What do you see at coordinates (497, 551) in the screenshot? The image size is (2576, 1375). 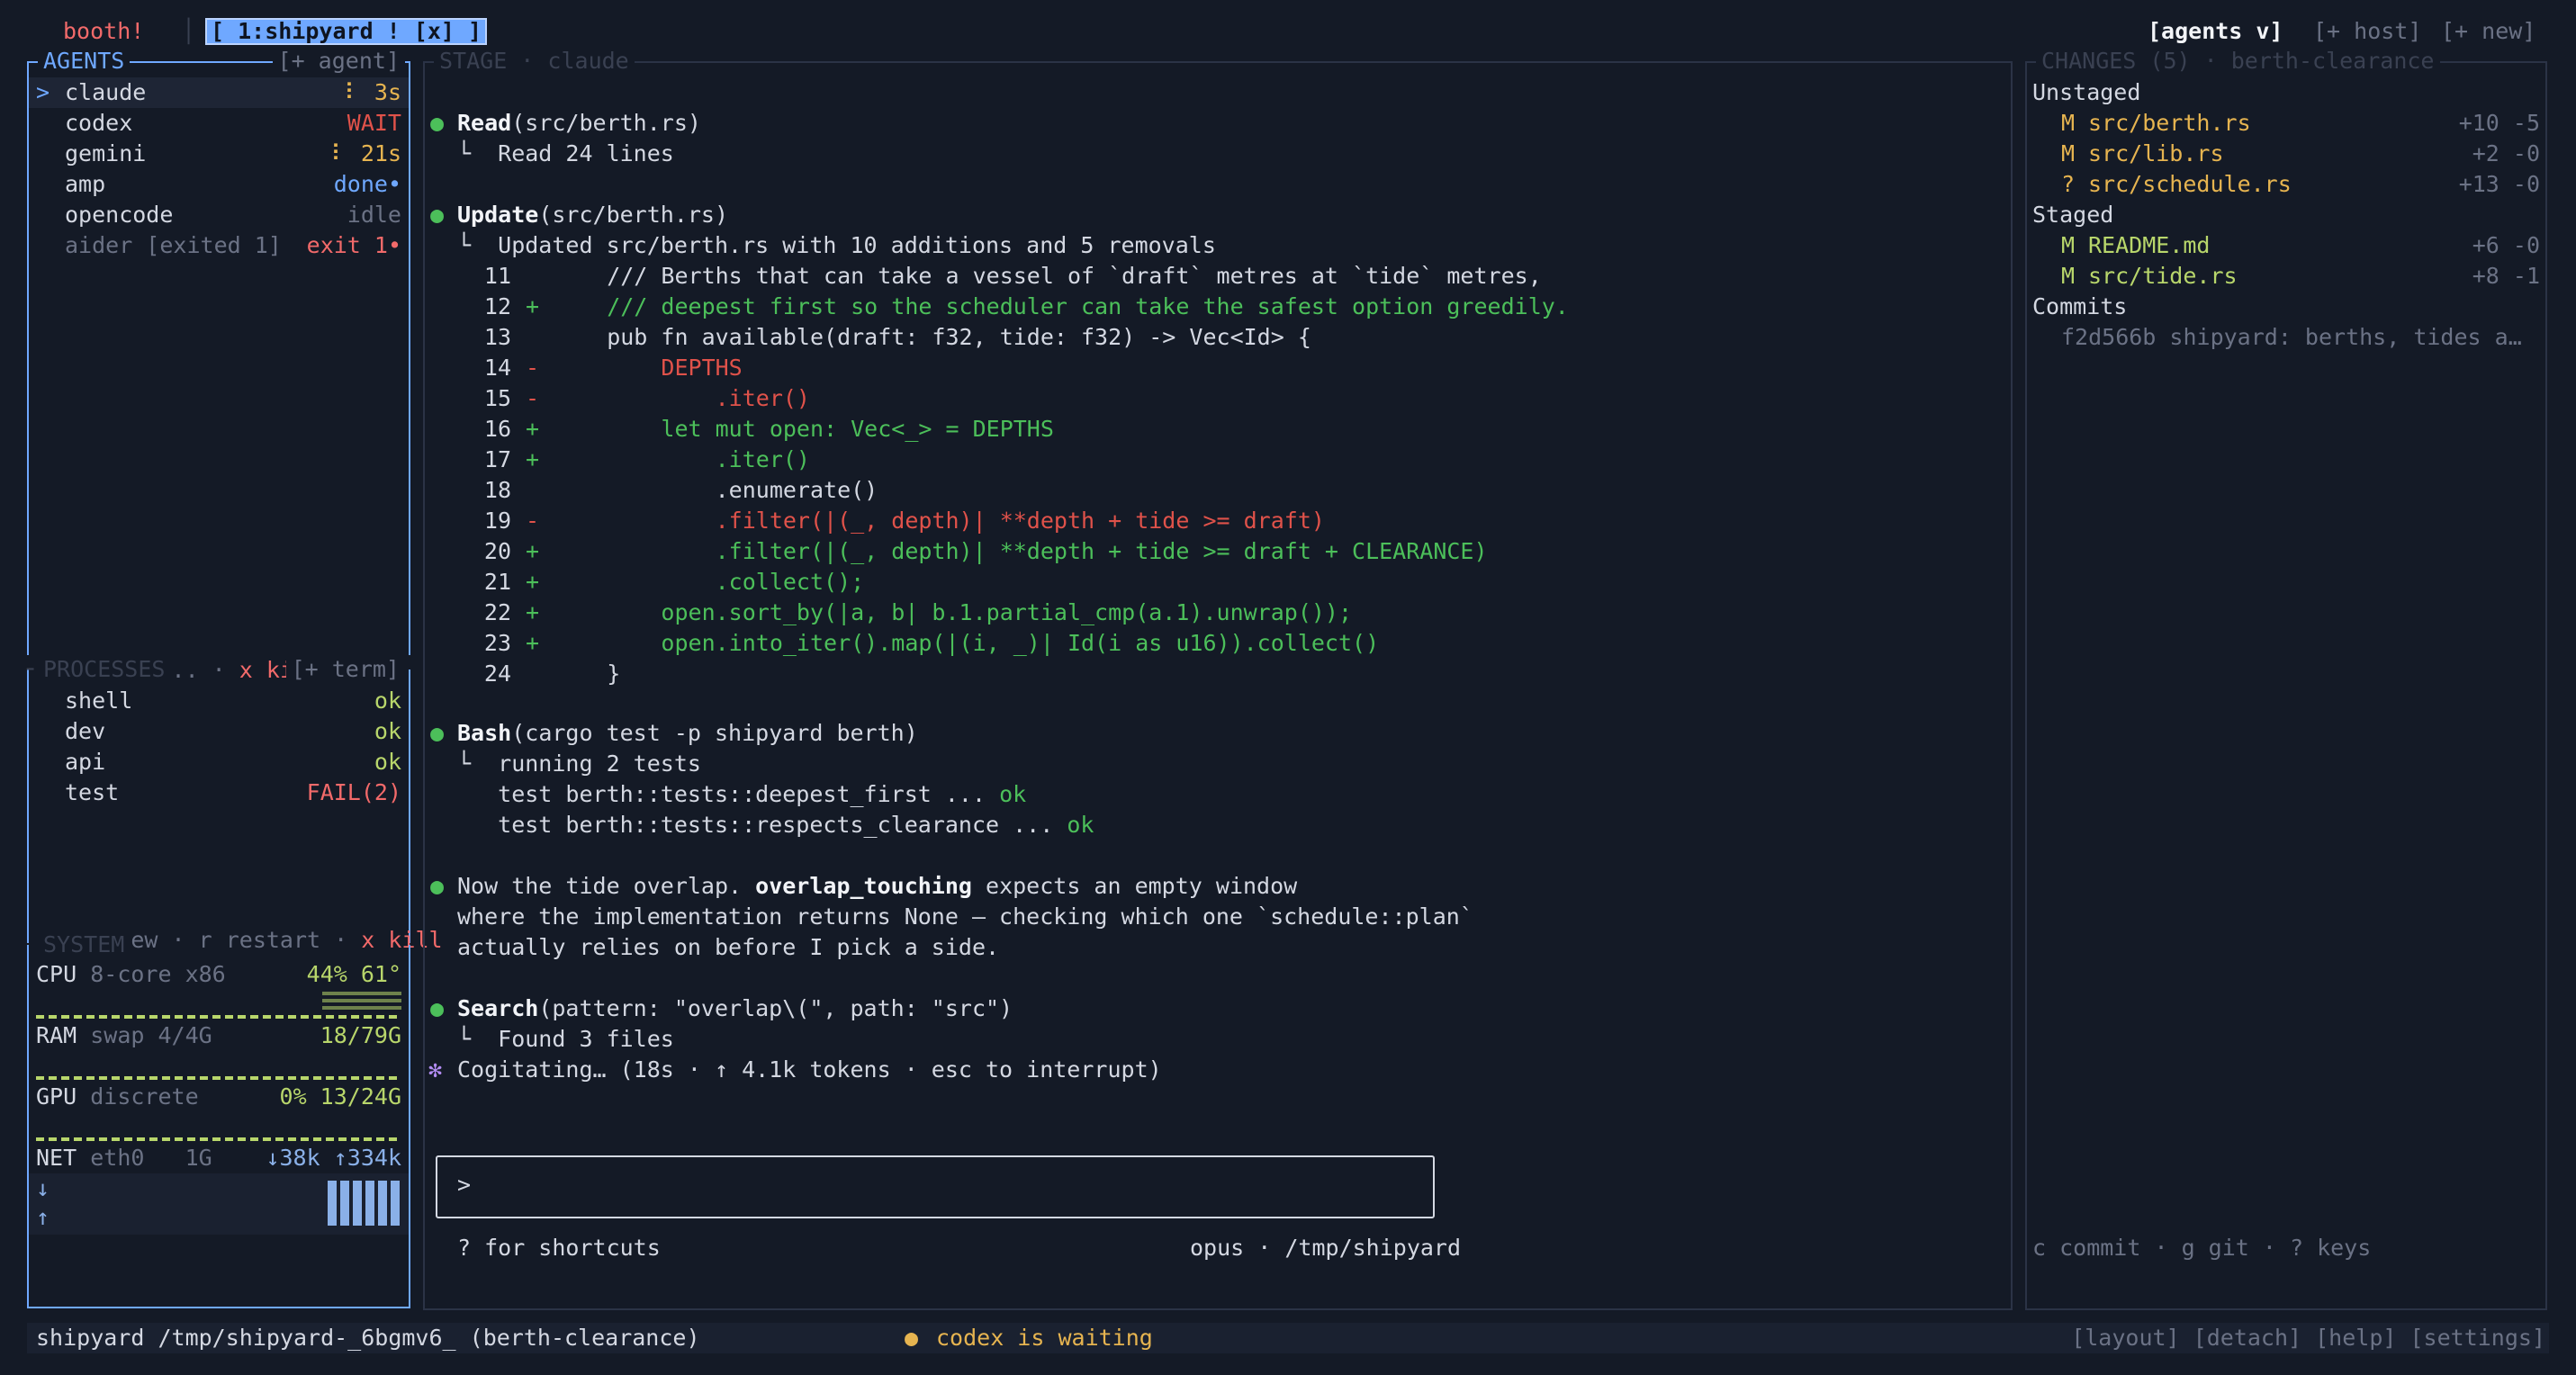 I see `diff-line-number: 20` at bounding box center [497, 551].